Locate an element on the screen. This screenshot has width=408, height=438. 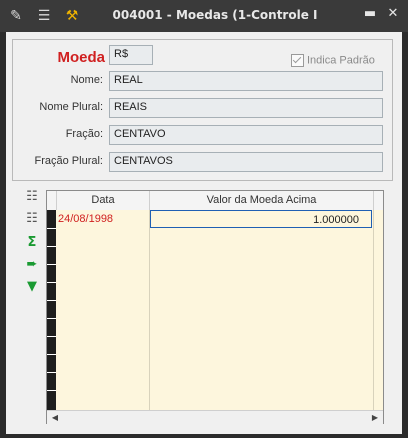
grid-header: Data Valor da Moeda Acima is located at coordinates (215, 201).